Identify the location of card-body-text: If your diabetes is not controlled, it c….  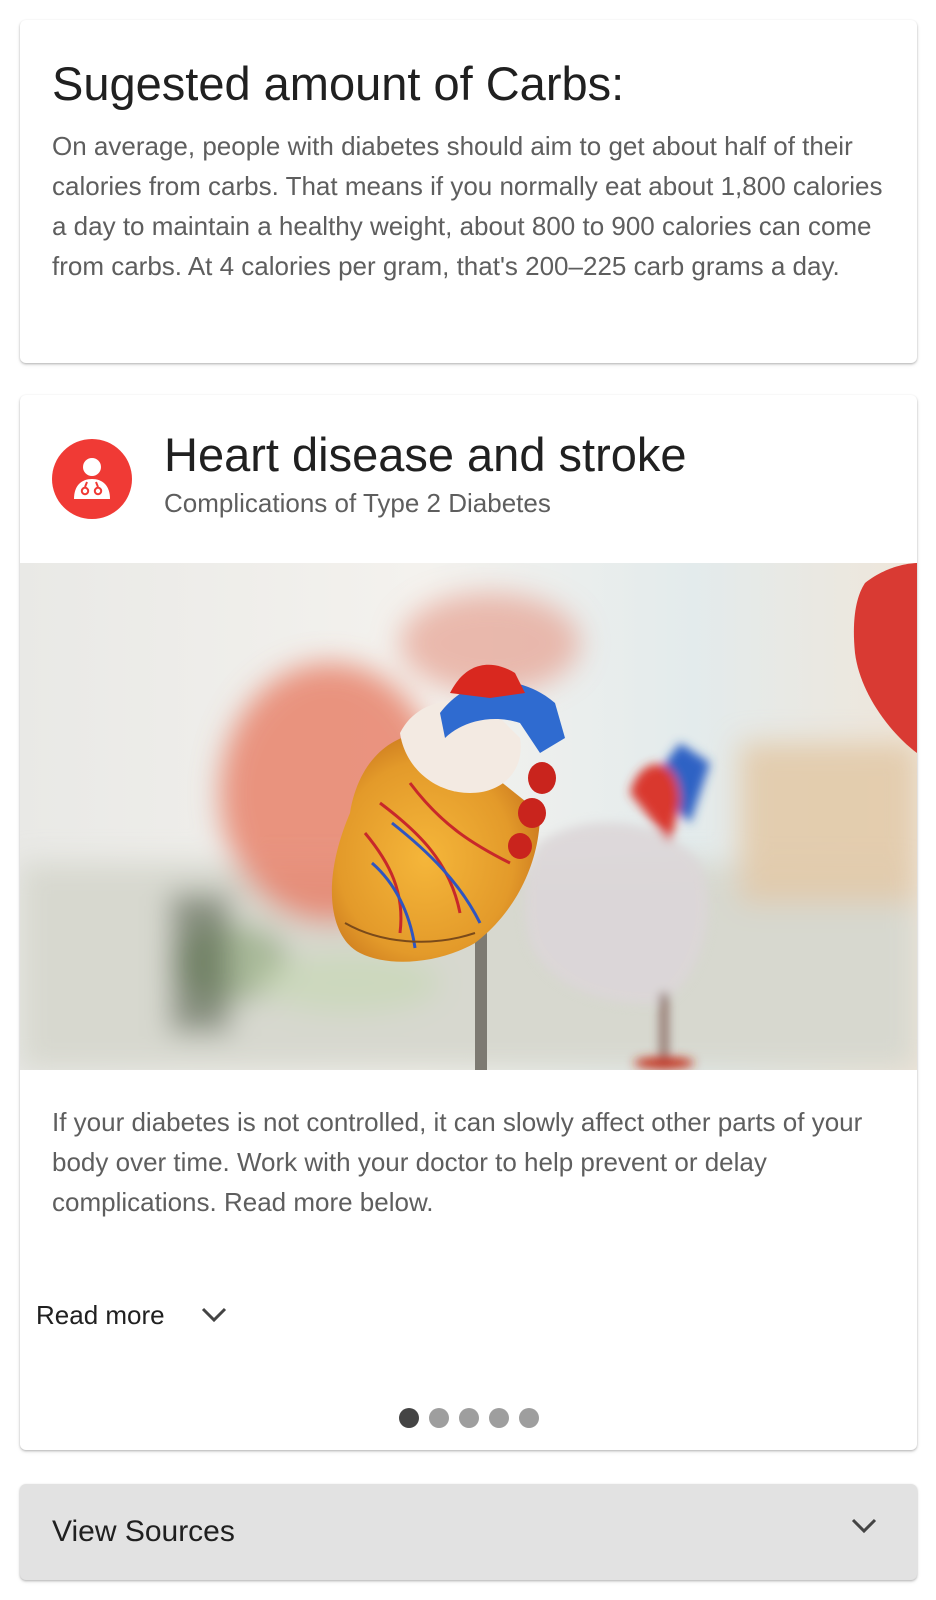
(457, 1162).